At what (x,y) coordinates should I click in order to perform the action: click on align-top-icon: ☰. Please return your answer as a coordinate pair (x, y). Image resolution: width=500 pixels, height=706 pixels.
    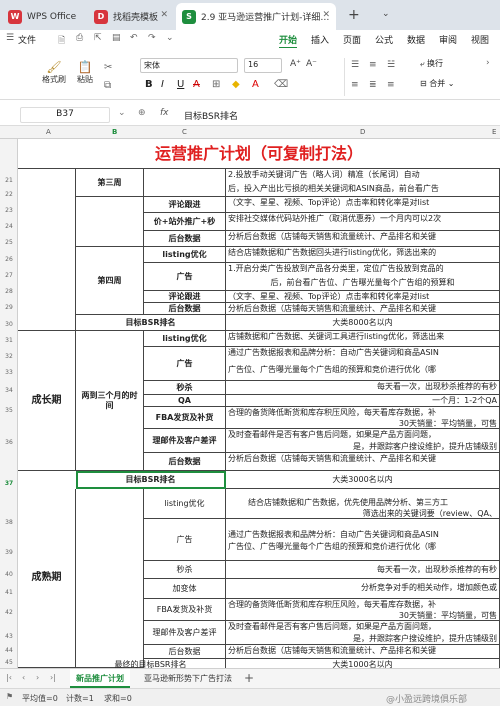
    Looking at the image, I should click on (355, 65).